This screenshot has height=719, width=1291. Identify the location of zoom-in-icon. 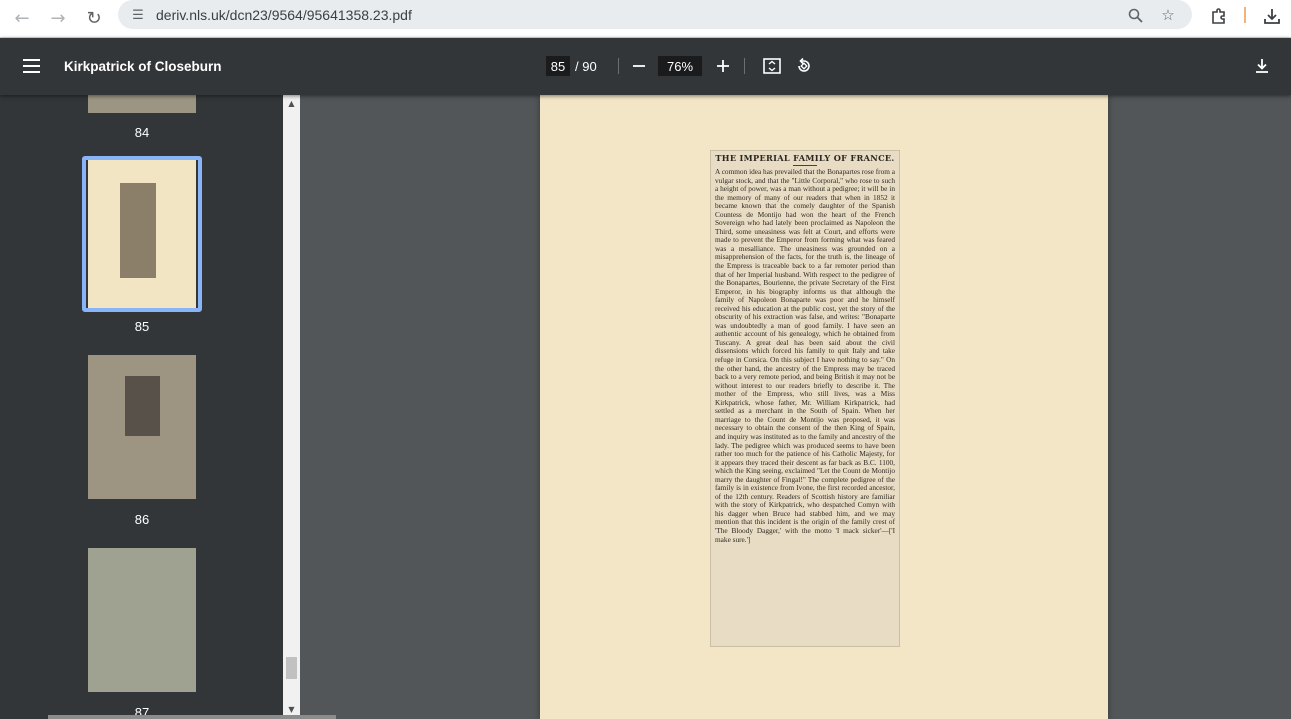
(723, 66).